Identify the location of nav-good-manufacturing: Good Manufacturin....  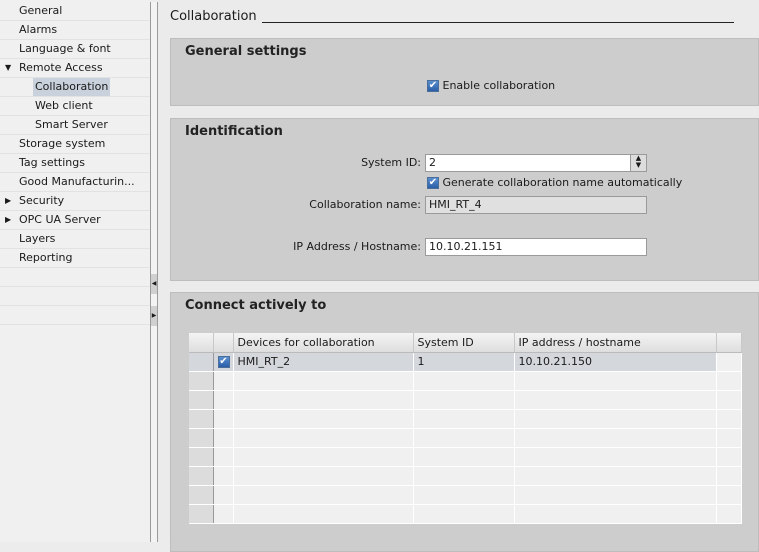
(75, 182).